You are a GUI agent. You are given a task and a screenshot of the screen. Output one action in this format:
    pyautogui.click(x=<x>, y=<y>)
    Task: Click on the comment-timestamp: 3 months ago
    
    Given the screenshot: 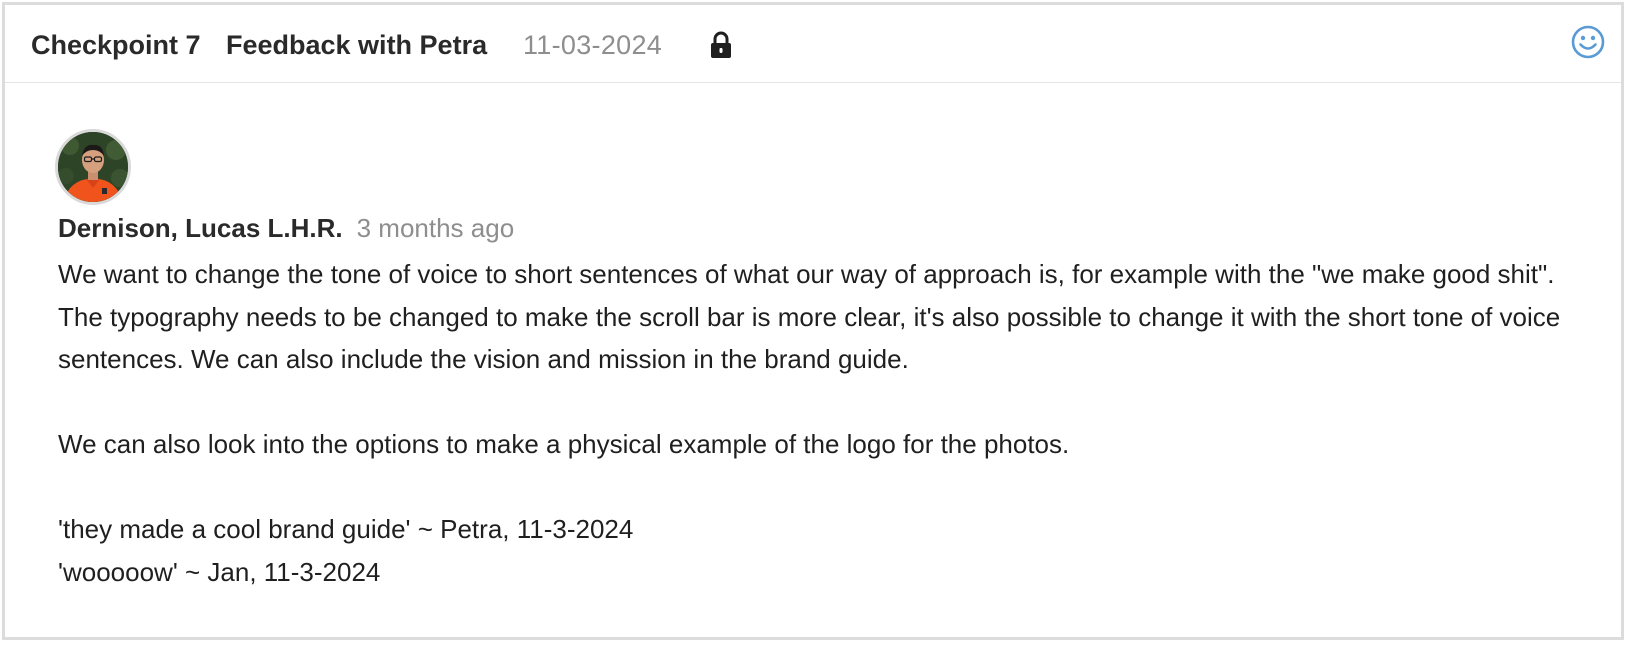 What is the action you would take?
    pyautogui.click(x=435, y=228)
    